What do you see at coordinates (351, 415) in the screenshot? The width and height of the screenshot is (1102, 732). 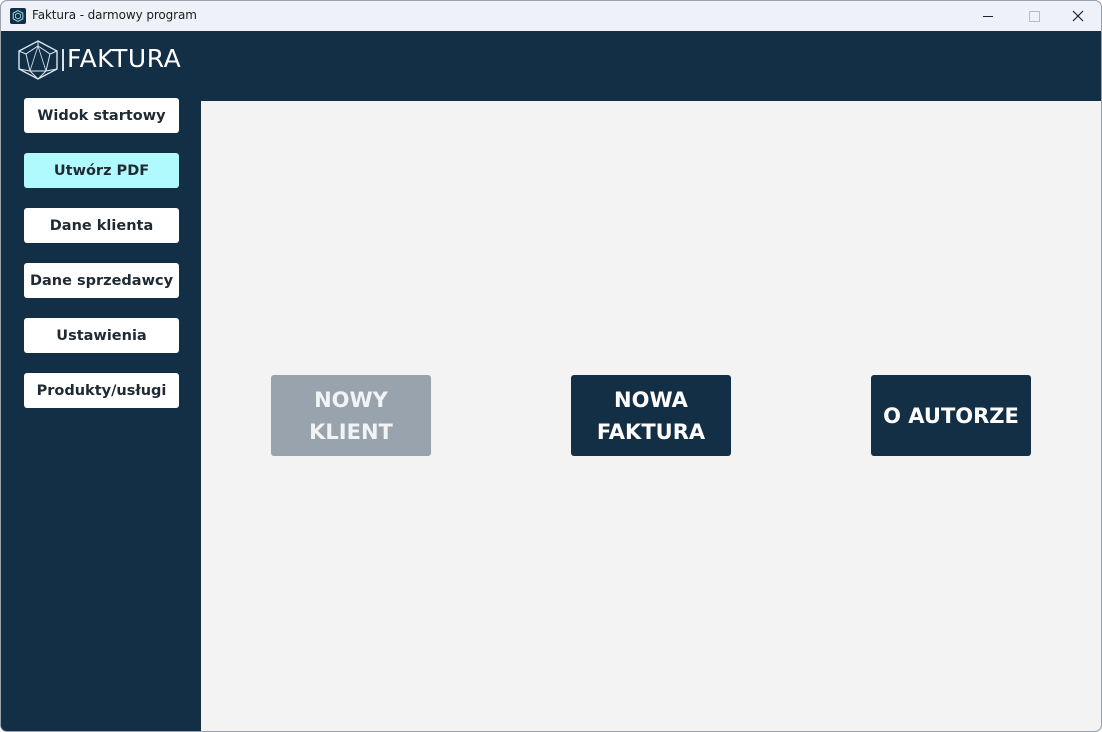 I see `new-client-button: NOWY KLIENT` at bounding box center [351, 415].